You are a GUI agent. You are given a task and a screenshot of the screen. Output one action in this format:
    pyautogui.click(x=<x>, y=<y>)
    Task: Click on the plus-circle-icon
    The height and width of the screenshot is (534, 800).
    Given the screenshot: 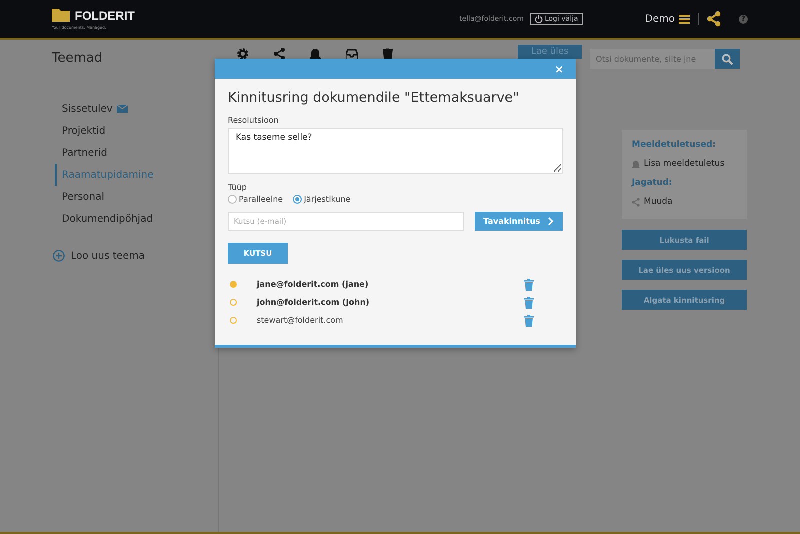 What is the action you would take?
    pyautogui.click(x=59, y=256)
    